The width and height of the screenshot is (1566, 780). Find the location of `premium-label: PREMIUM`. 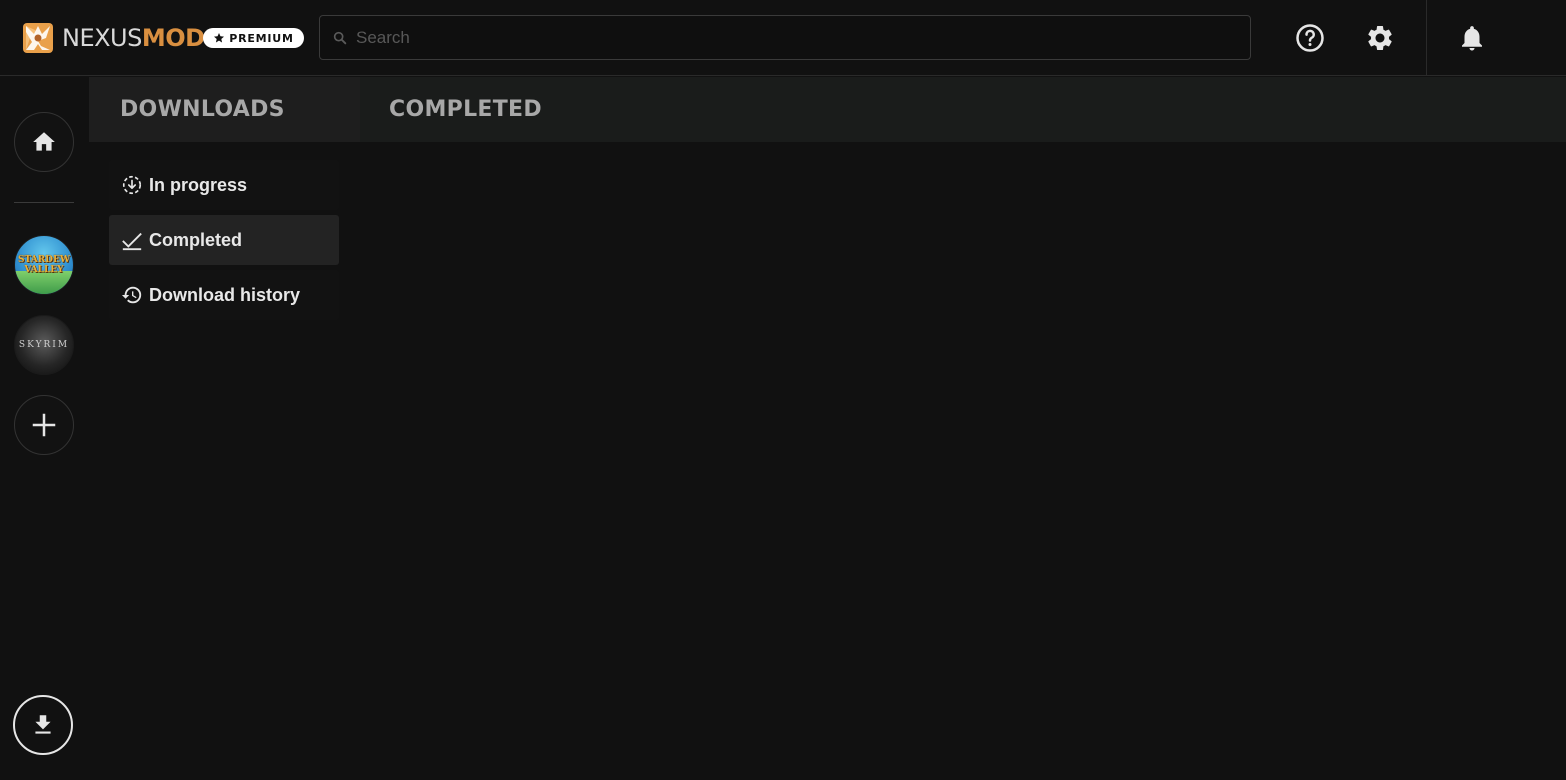

premium-label: PREMIUM is located at coordinates (261, 38).